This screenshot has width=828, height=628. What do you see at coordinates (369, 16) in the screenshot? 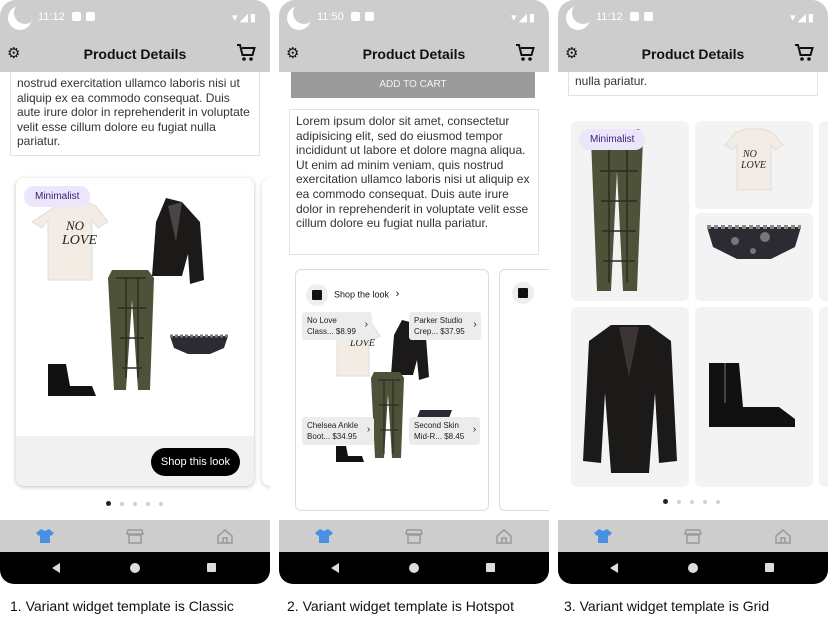
I see `sim-icon` at bounding box center [369, 16].